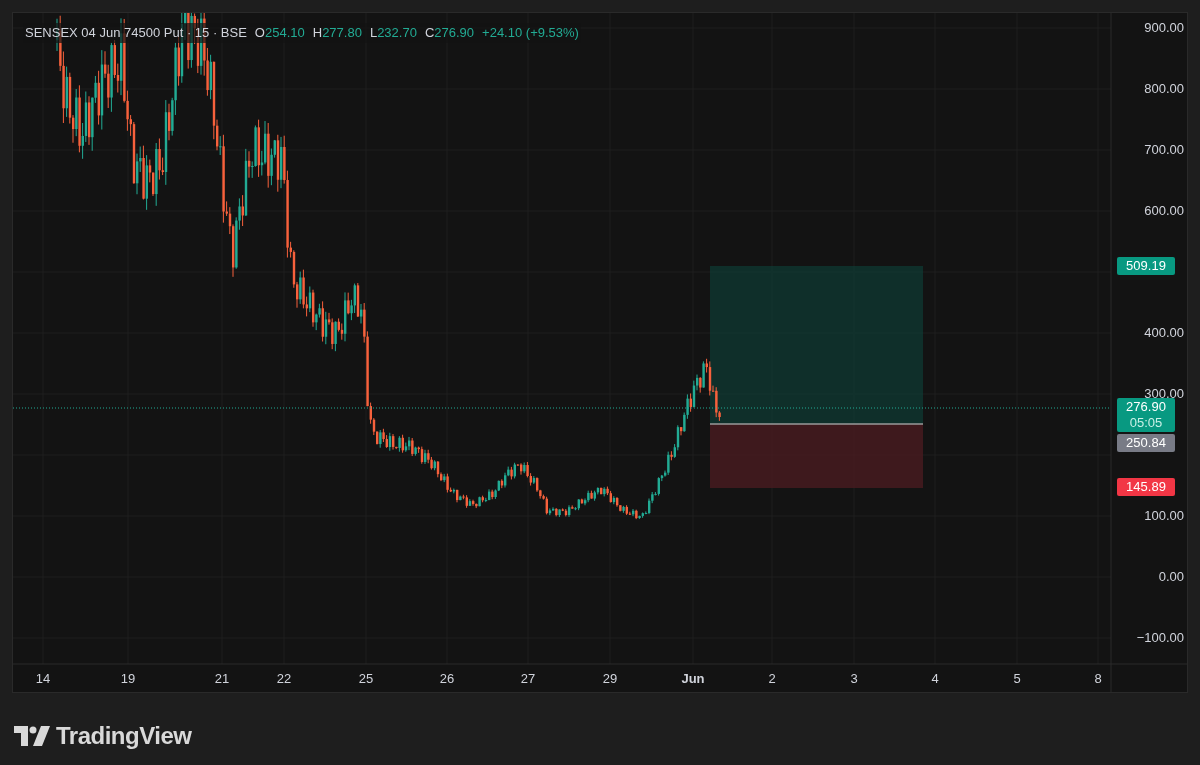 The image size is (1200, 765). I want to click on ohlc-value: L232.70, so click(393, 33).